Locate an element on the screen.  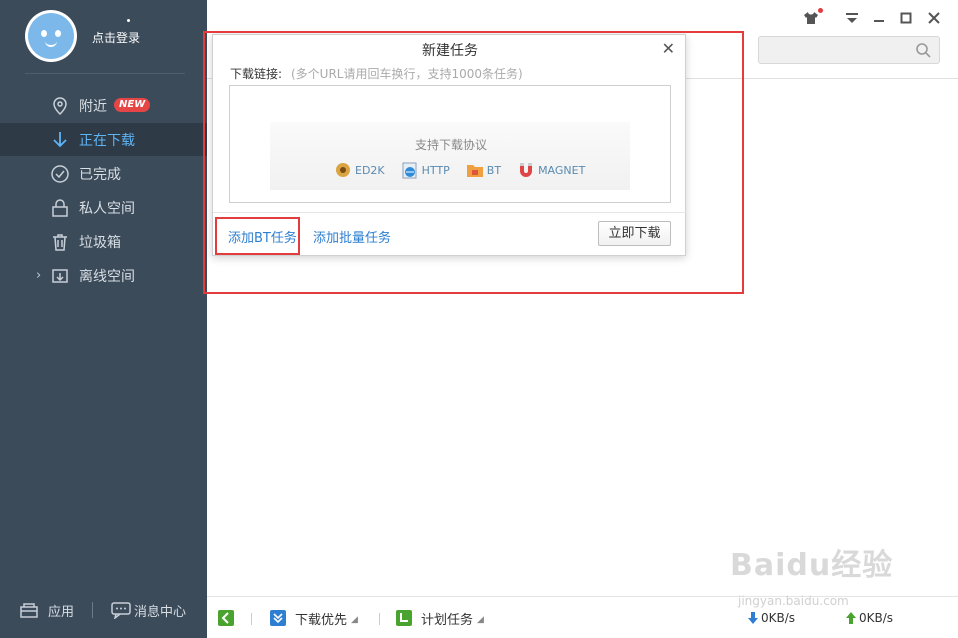
sidebar-item-label: 垃圾箱 is located at coordinates (100, 242).